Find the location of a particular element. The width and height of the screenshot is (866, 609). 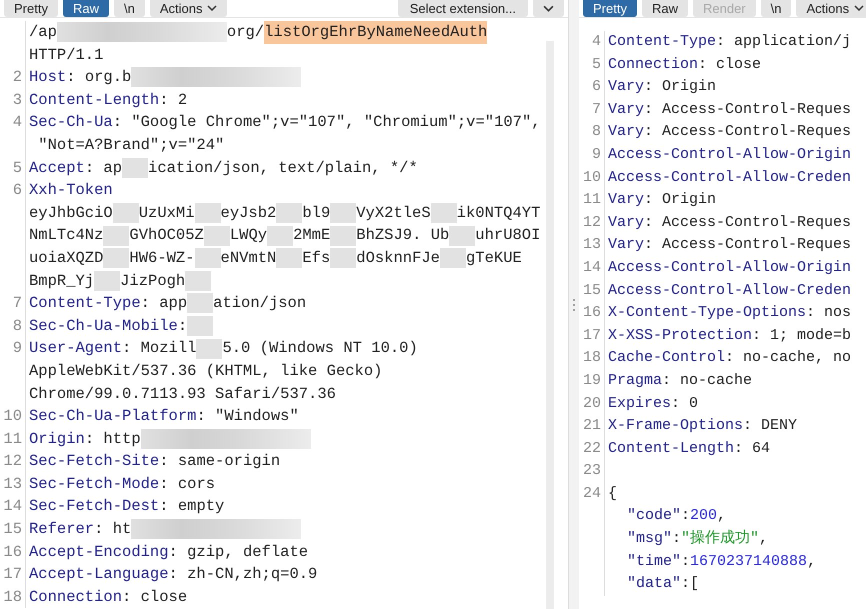

code-line: "data":[ is located at coordinates (663, 584).